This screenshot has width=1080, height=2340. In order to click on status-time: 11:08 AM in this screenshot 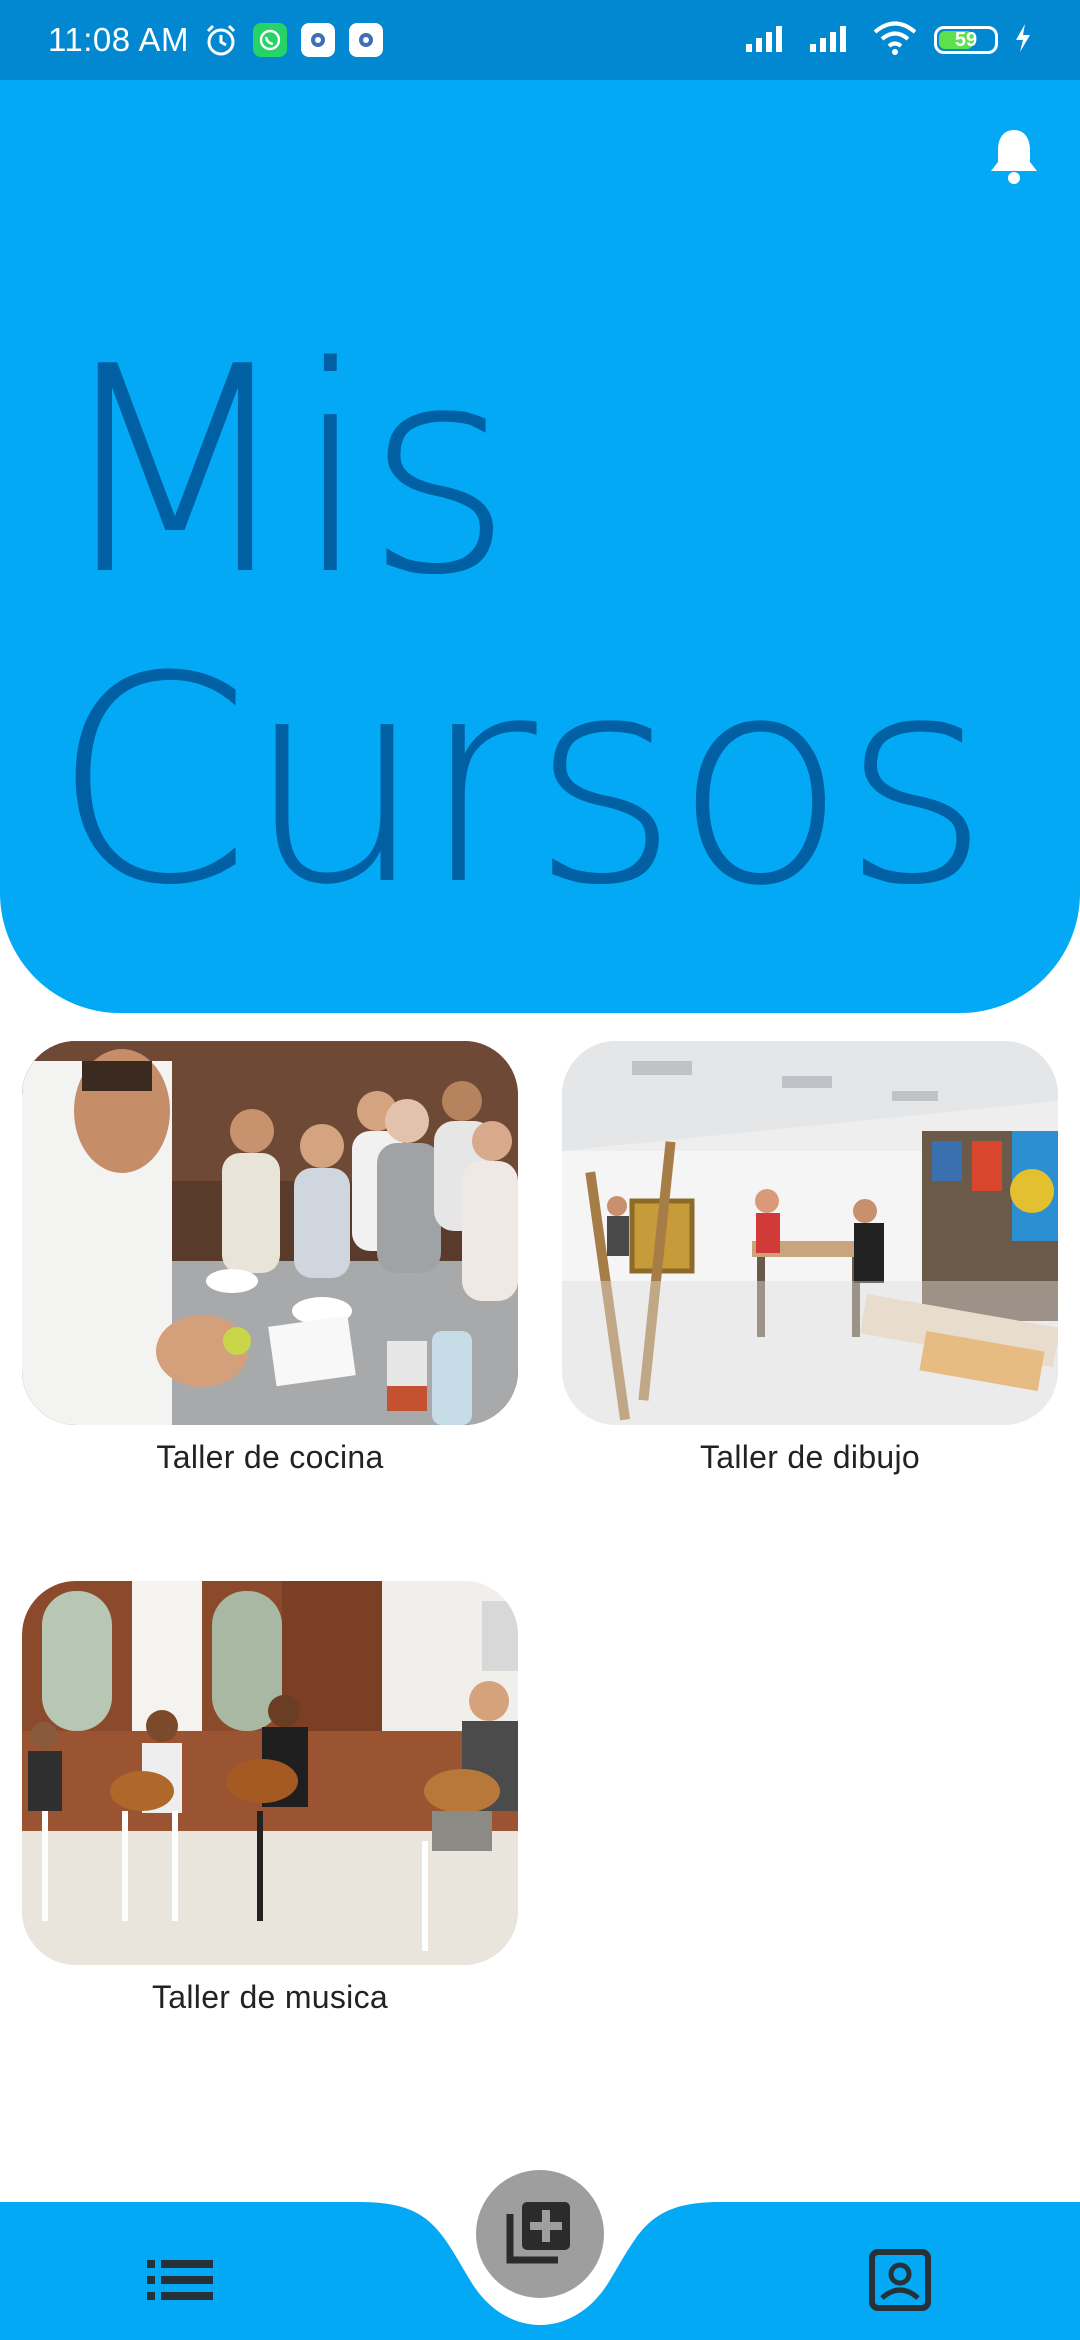, I will do `click(118, 39)`.